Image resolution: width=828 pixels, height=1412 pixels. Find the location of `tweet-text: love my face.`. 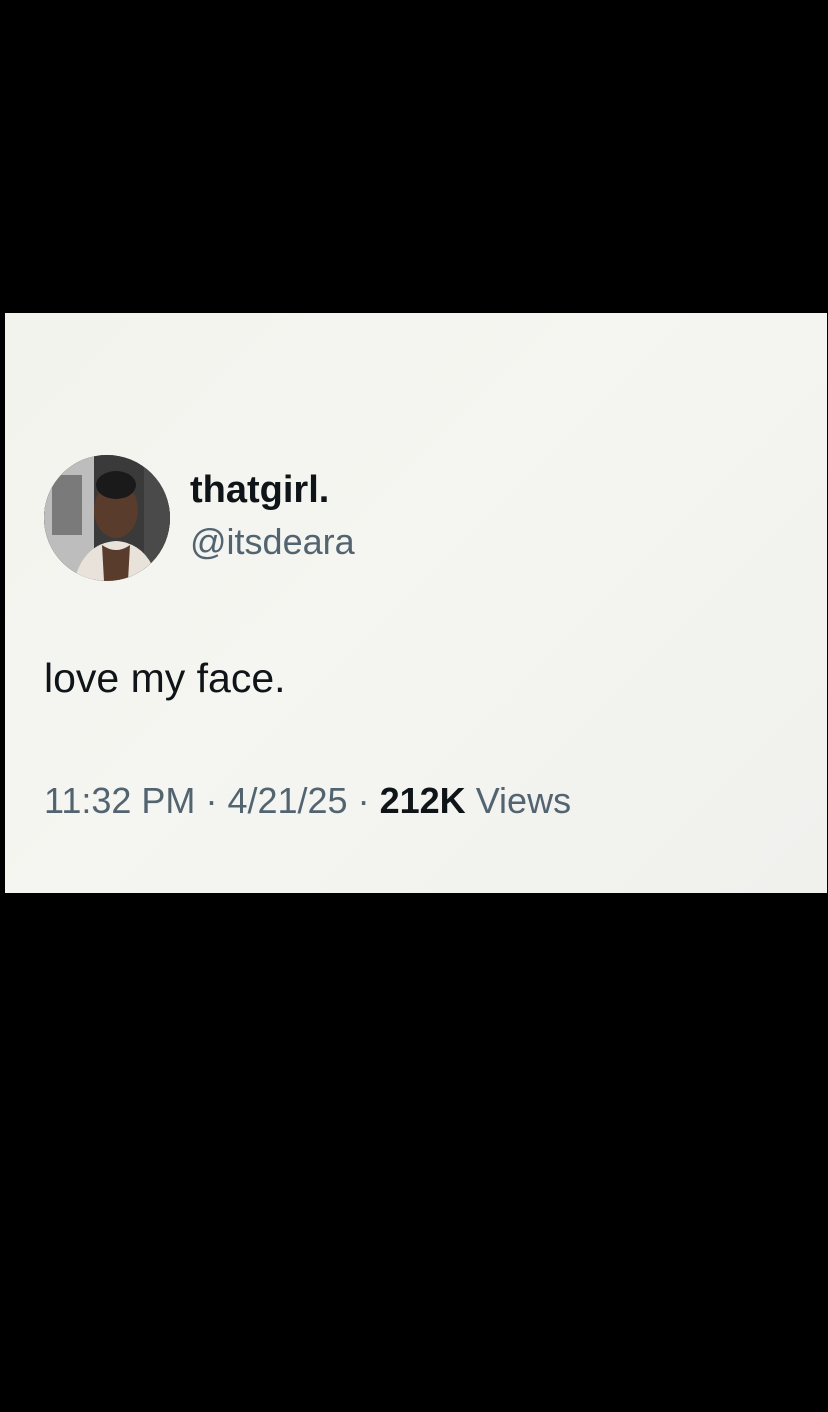

tweet-text: love my face. is located at coordinates (165, 678).